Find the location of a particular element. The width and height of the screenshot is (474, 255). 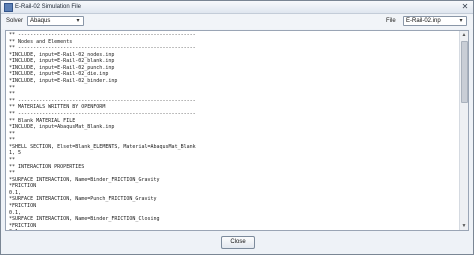

vertical-scrollbar: ▲ ▼ is located at coordinates (463, 130).